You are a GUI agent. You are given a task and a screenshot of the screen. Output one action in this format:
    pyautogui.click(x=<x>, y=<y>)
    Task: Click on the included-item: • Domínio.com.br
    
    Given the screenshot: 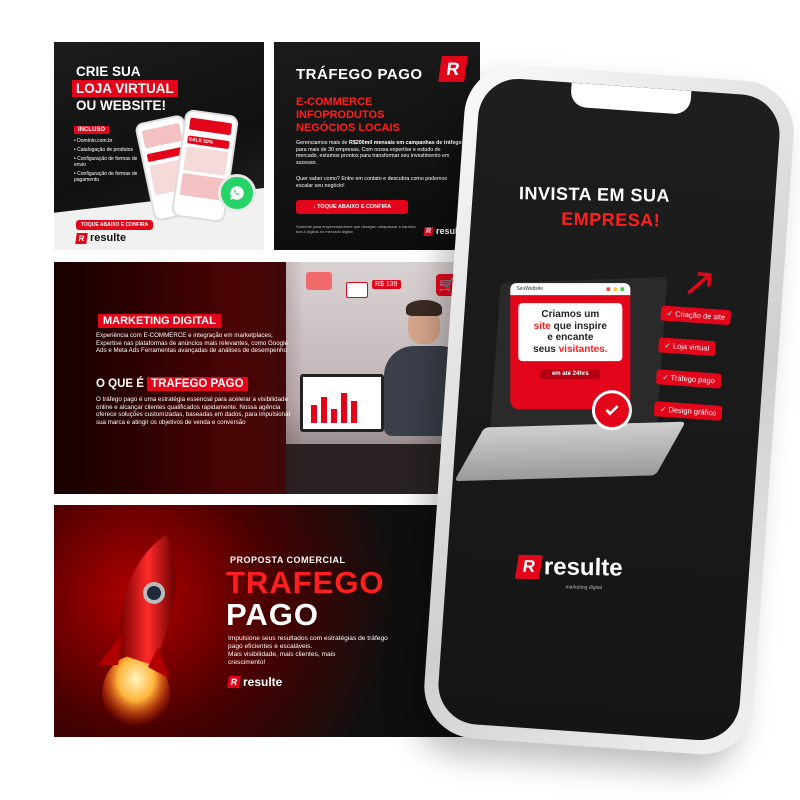 What is the action you would take?
    pyautogui.click(x=93, y=141)
    